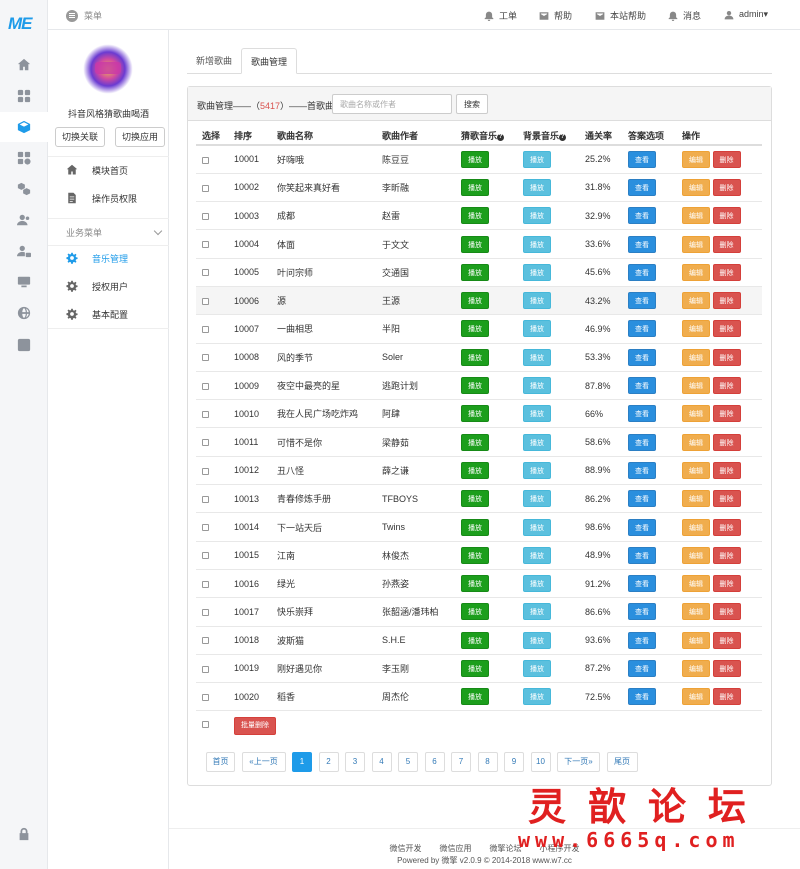 The width and height of the screenshot is (800, 869). I want to click on rail-active-item, so click(24, 127).